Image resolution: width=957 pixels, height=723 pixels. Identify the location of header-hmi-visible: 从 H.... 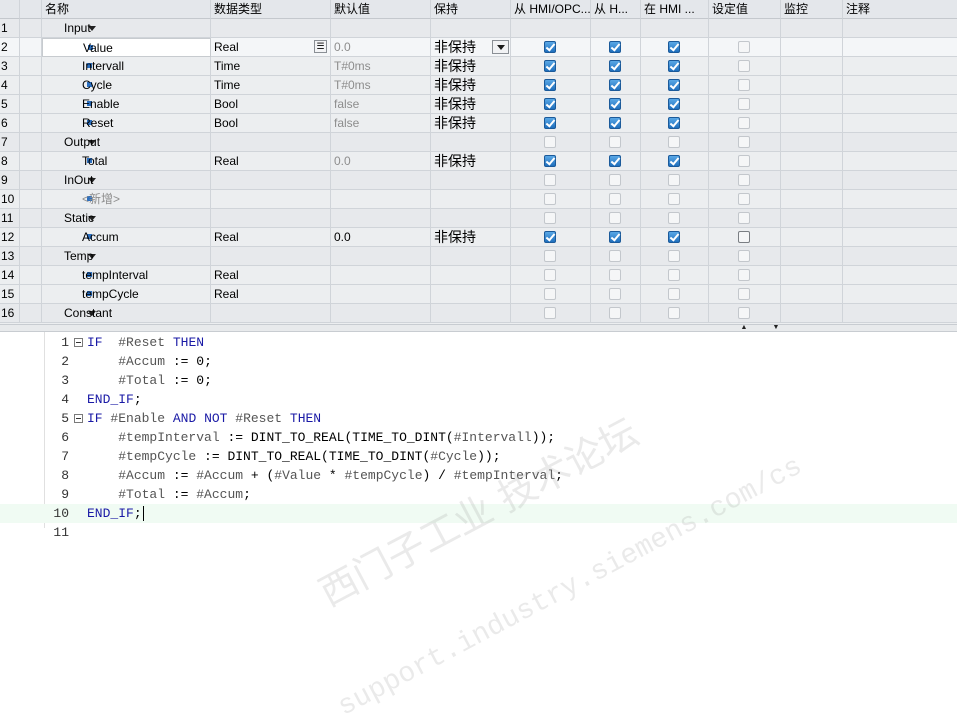
(616, 9).